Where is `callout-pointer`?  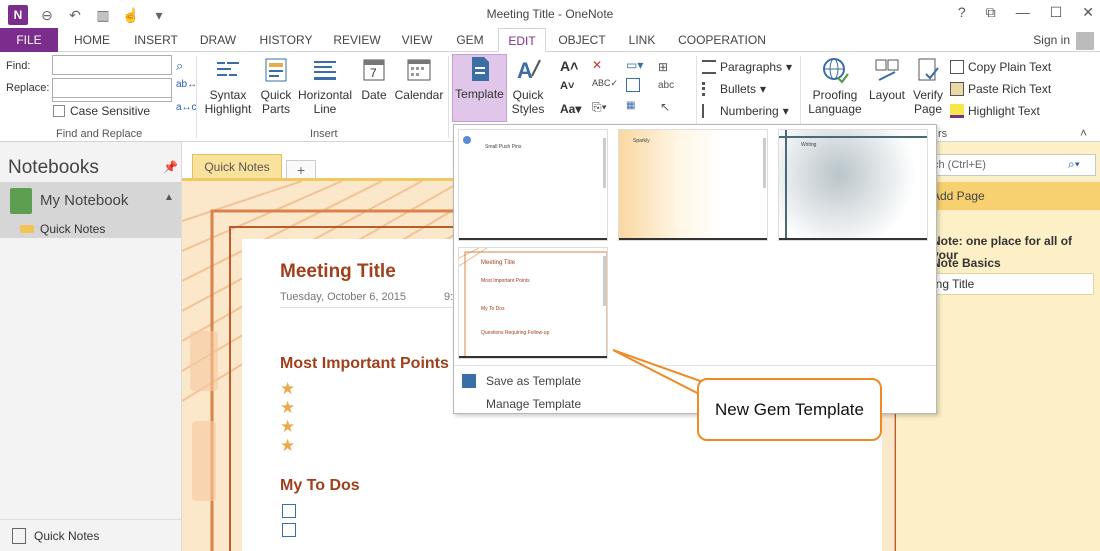
callout-pointer is located at coordinates (658, 373).